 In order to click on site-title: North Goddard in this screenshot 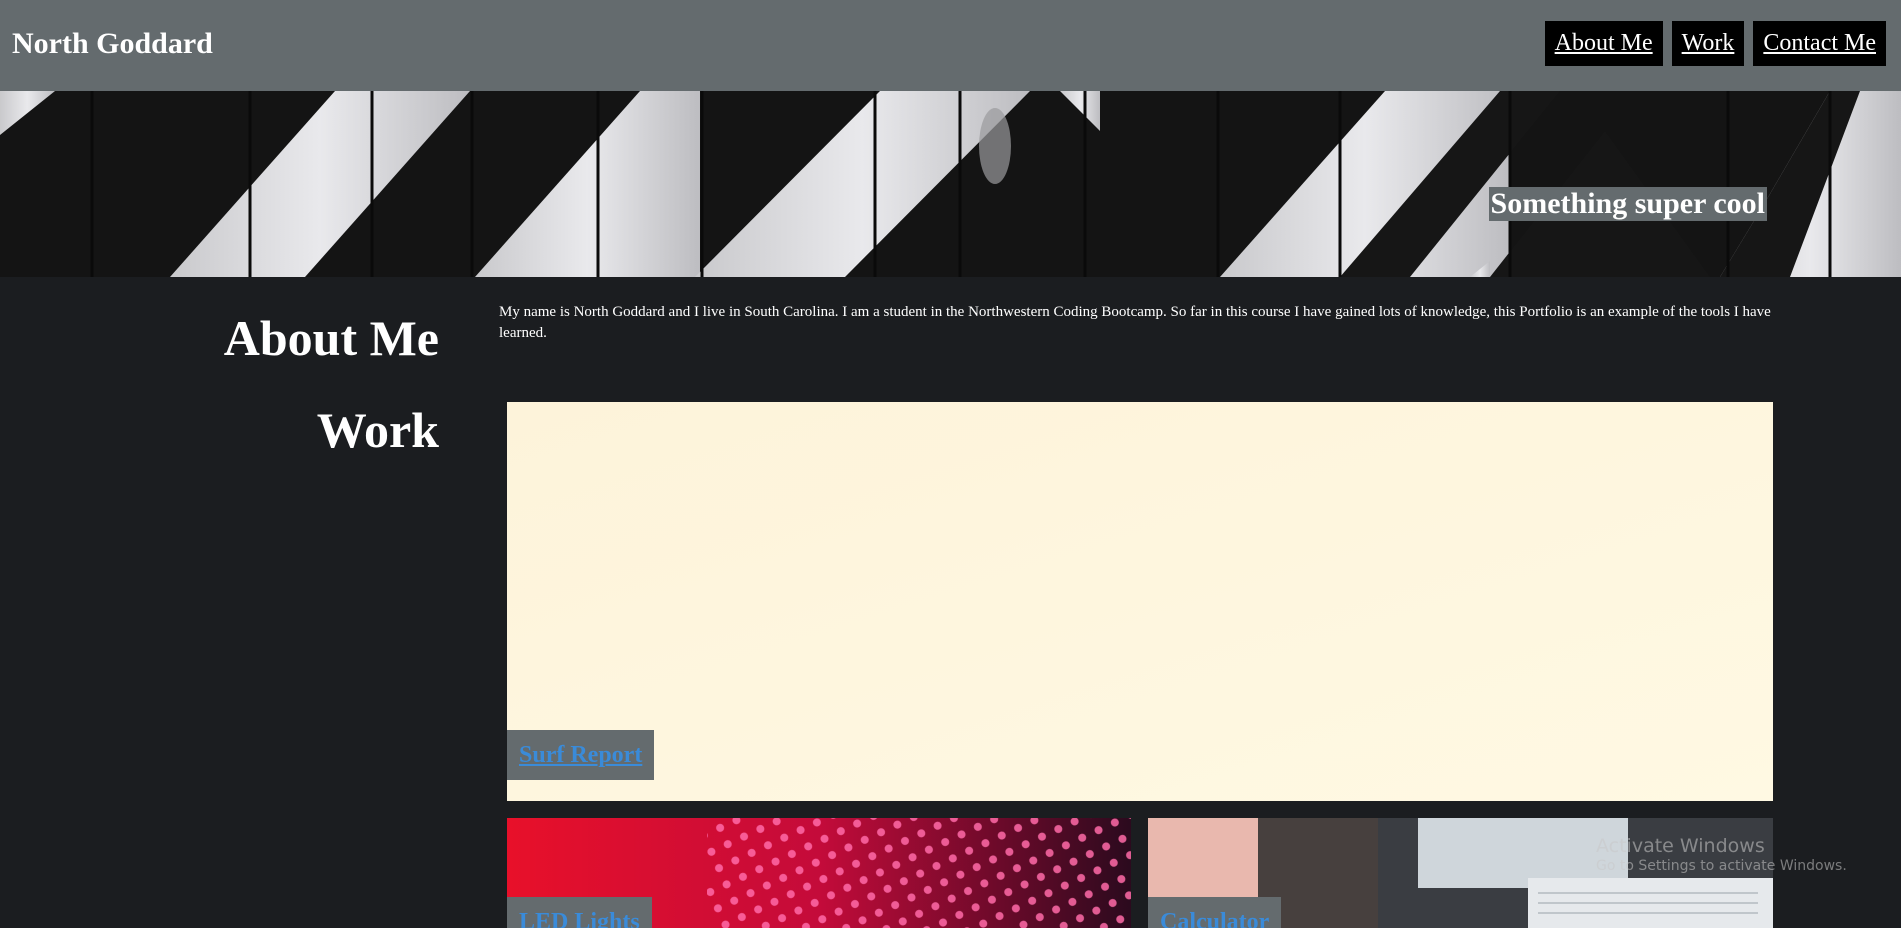, I will do `click(112, 43)`.